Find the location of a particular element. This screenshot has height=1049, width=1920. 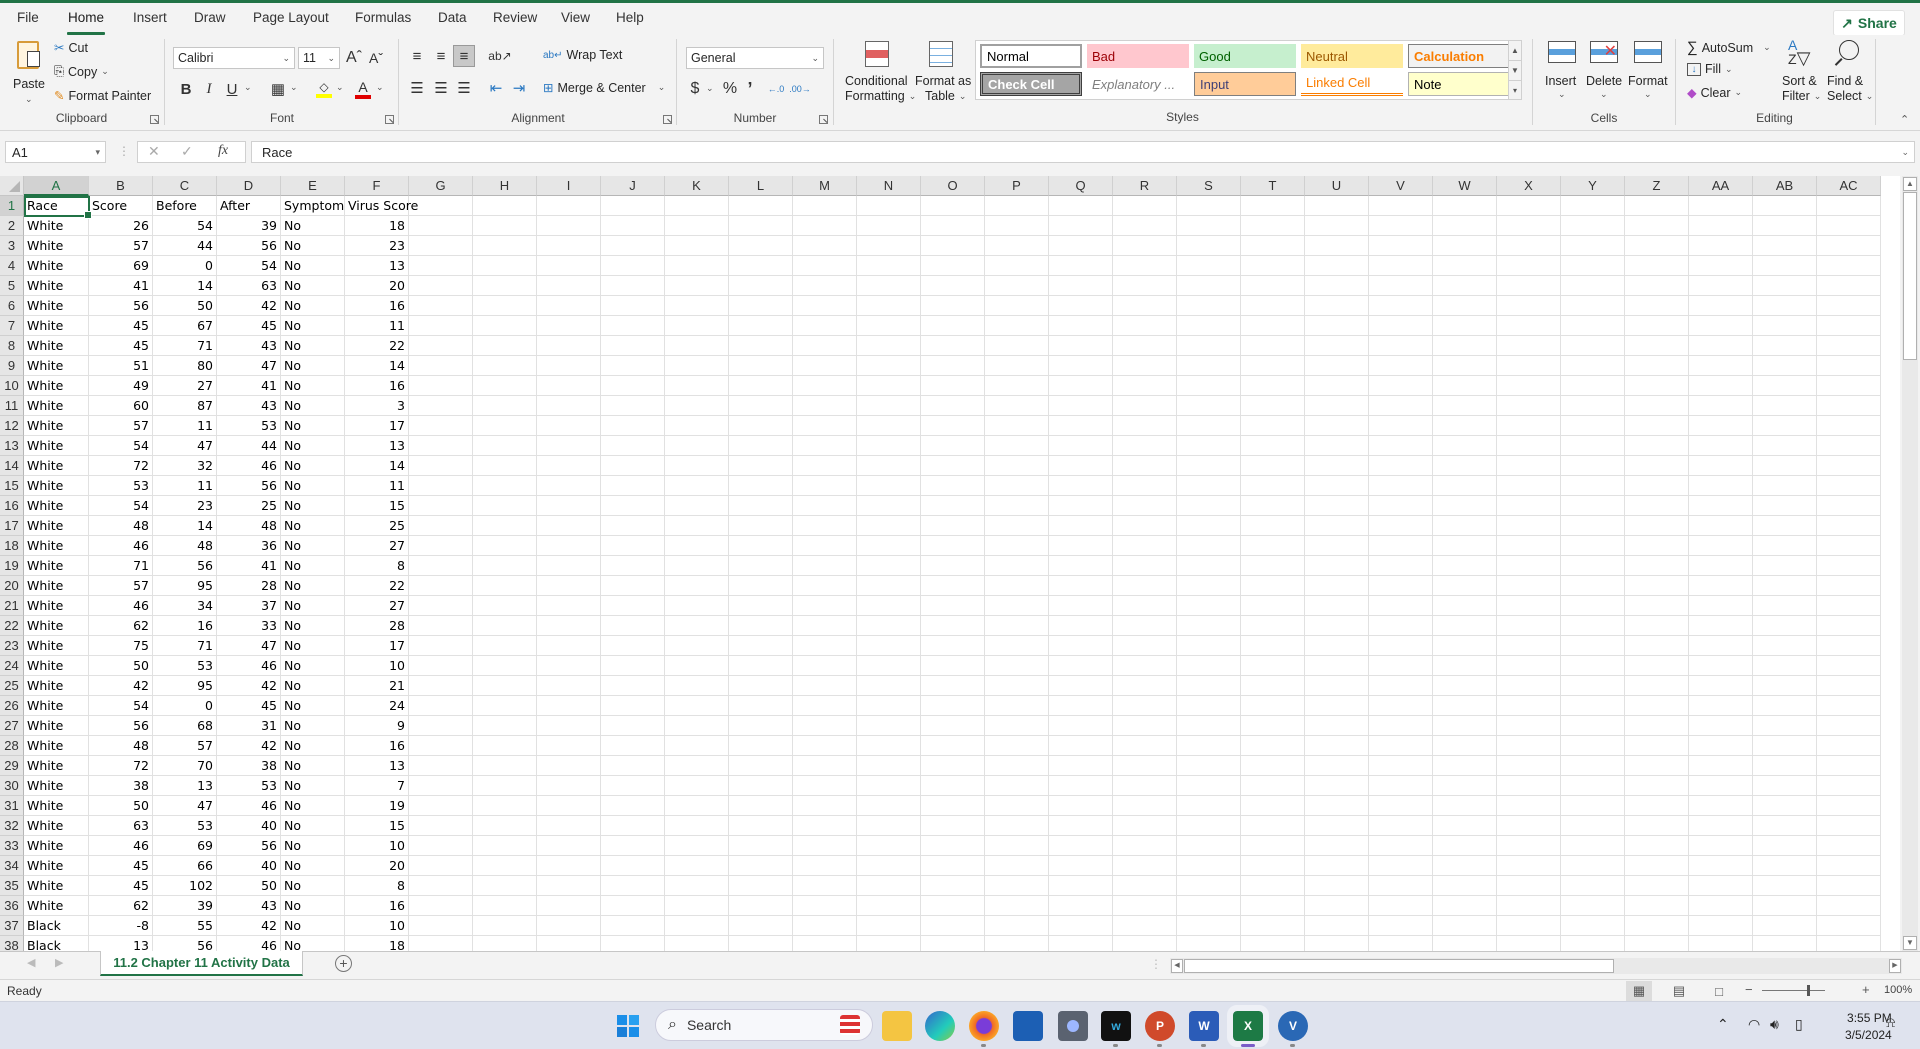

cell-i20 is located at coordinates (569, 586).